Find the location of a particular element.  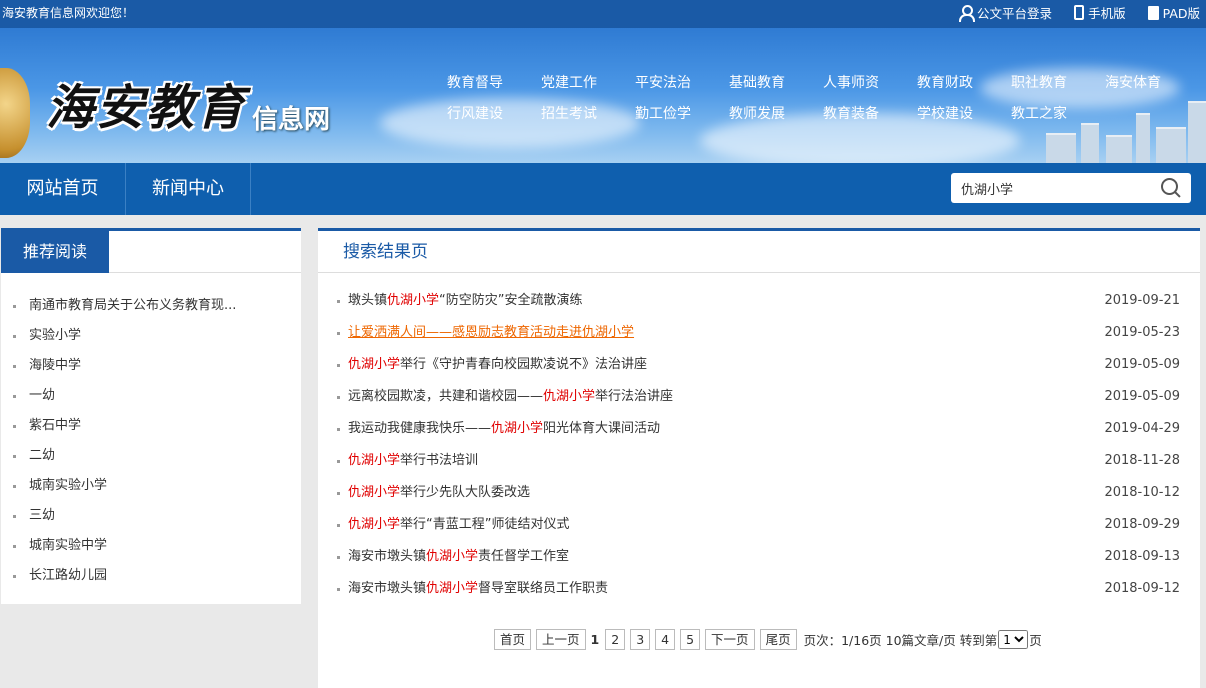

pad-version-link: PAD版 is located at coordinates (1173, 12).